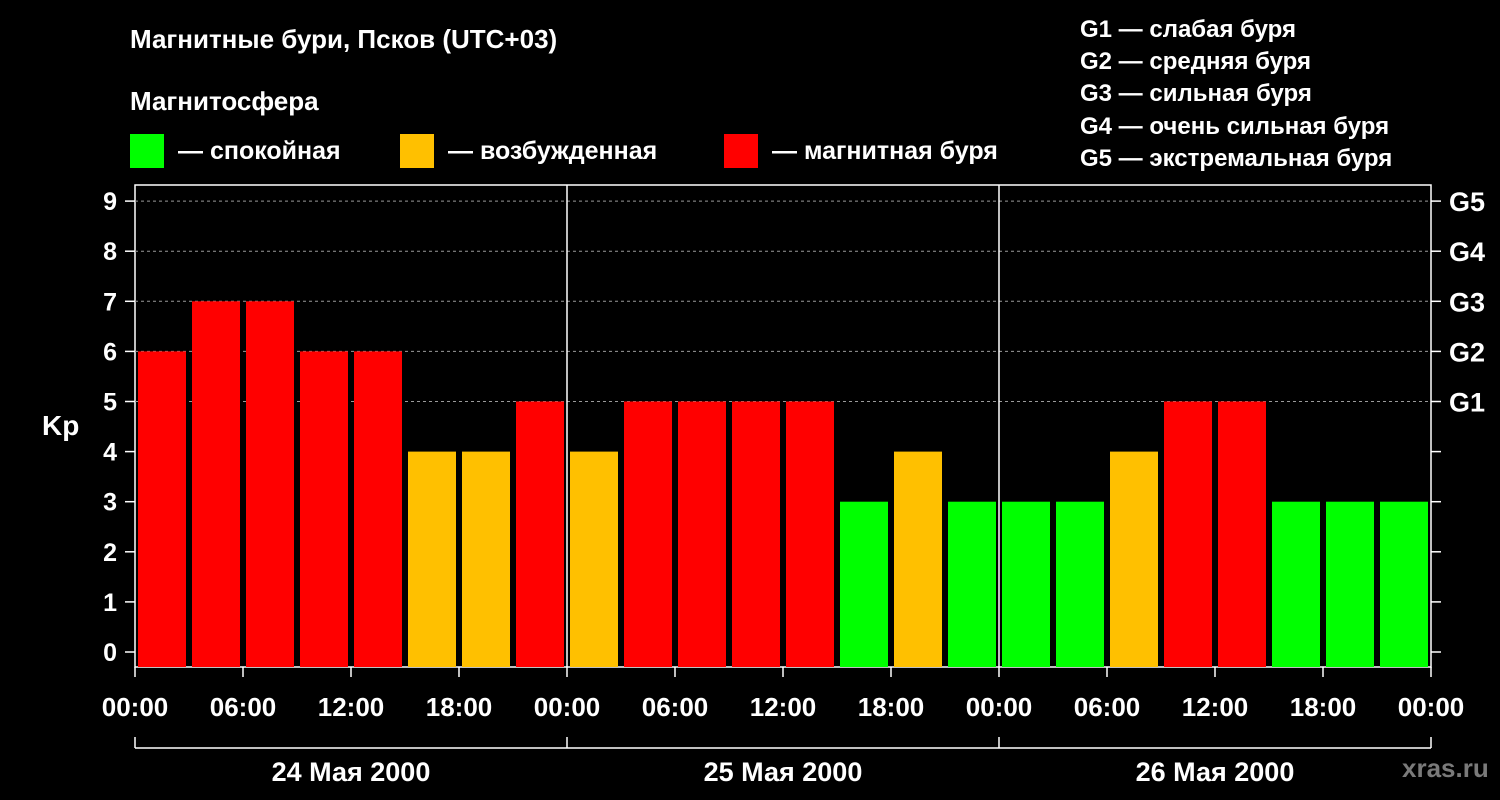 The width and height of the screenshot is (1500, 800). What do you see at coordinates (110, 553) in the screenshot?
I see `y-tick-label: 2` at bounding box center [110, 553].